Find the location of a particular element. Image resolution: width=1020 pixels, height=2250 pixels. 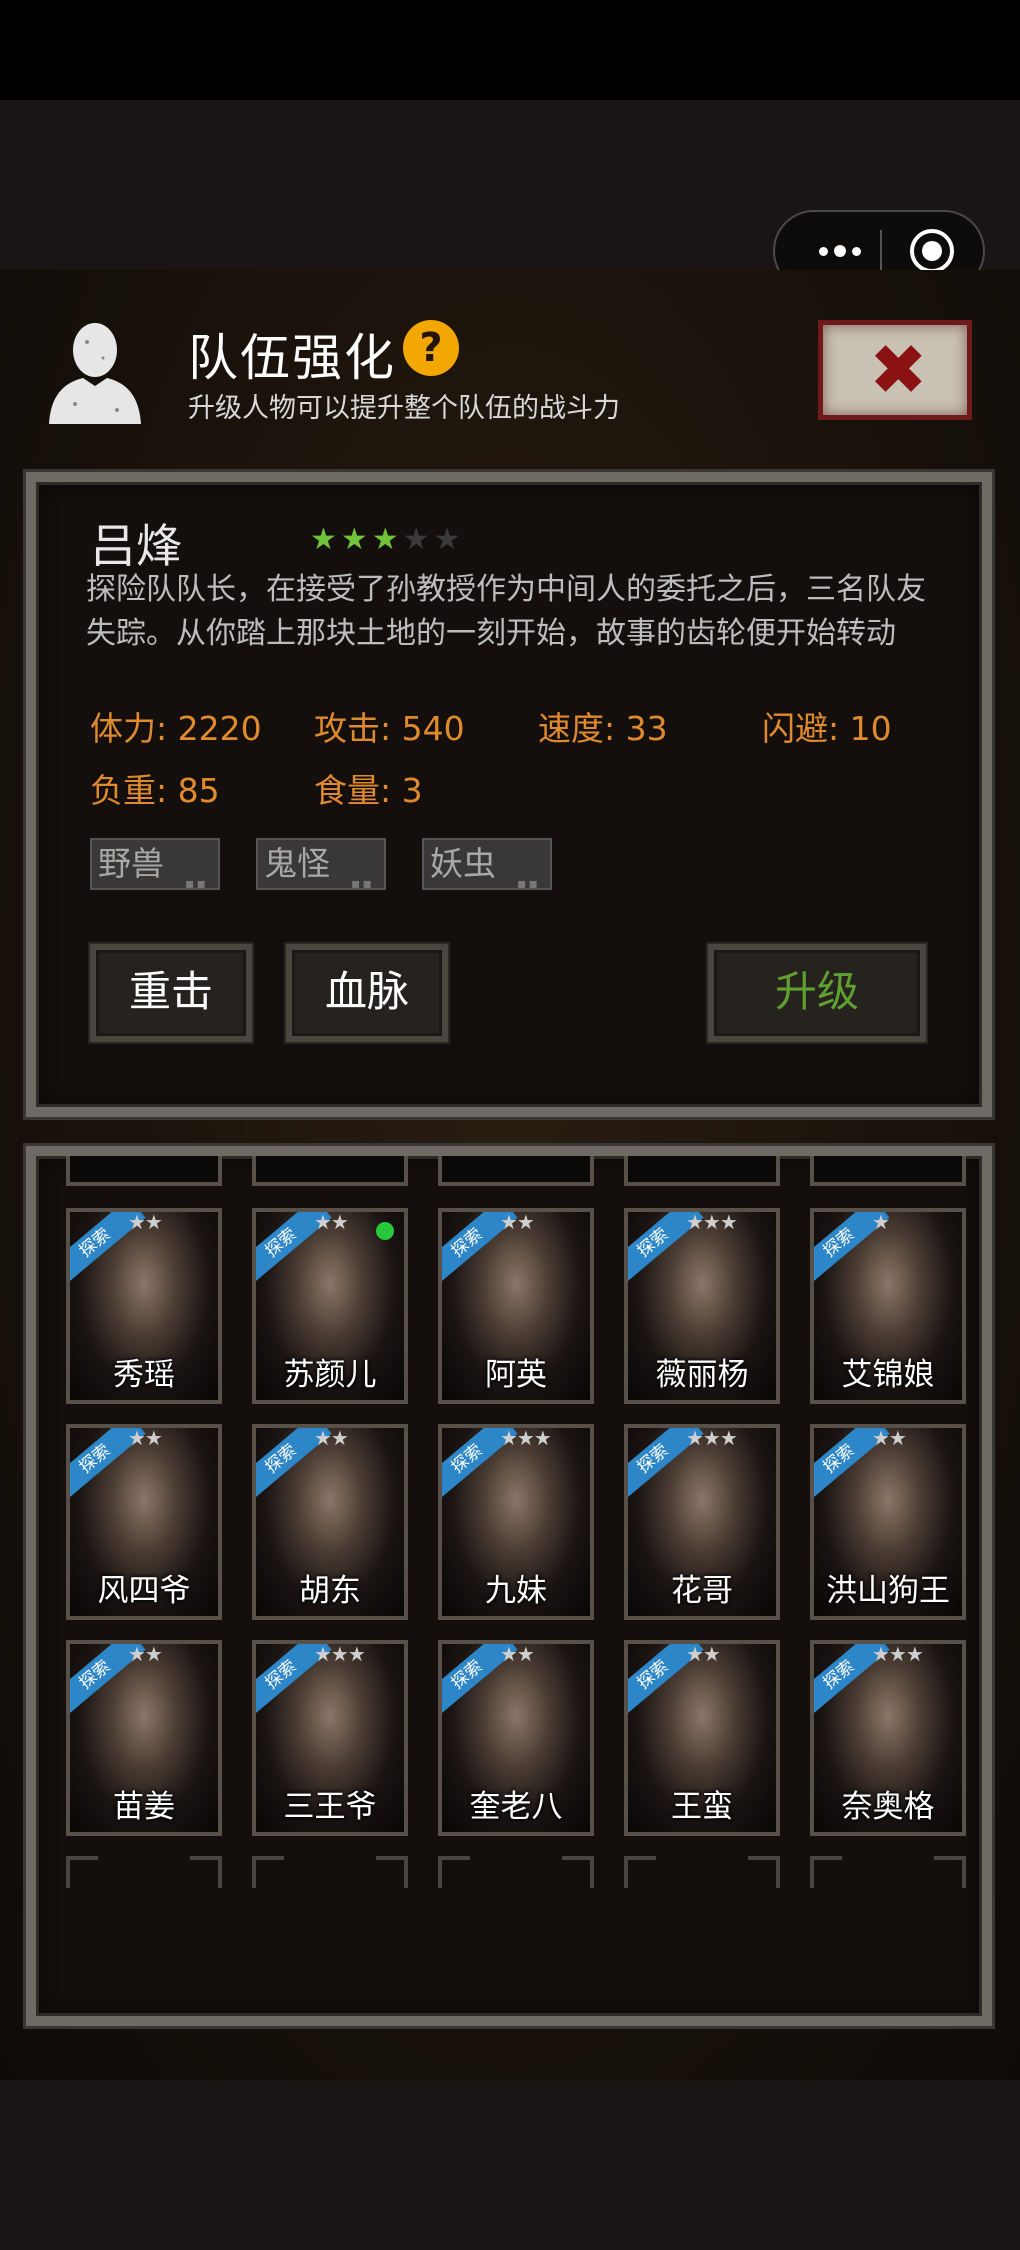

roster-card: 探索 ★★ 苗姜 is located at coordinates (144, 1738).